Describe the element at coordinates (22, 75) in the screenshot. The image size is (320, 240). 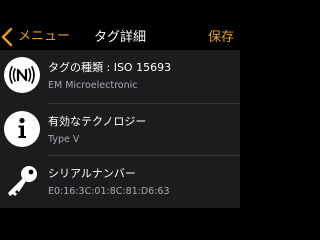
I see `nfc-signal-icon` at that location.